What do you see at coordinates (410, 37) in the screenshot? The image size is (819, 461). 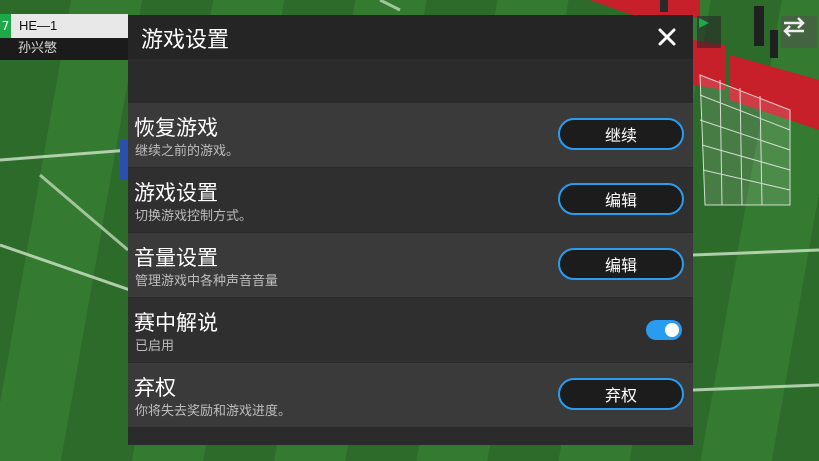 I see `modal-header: 游戏设置` at bounding box center [410, 37].